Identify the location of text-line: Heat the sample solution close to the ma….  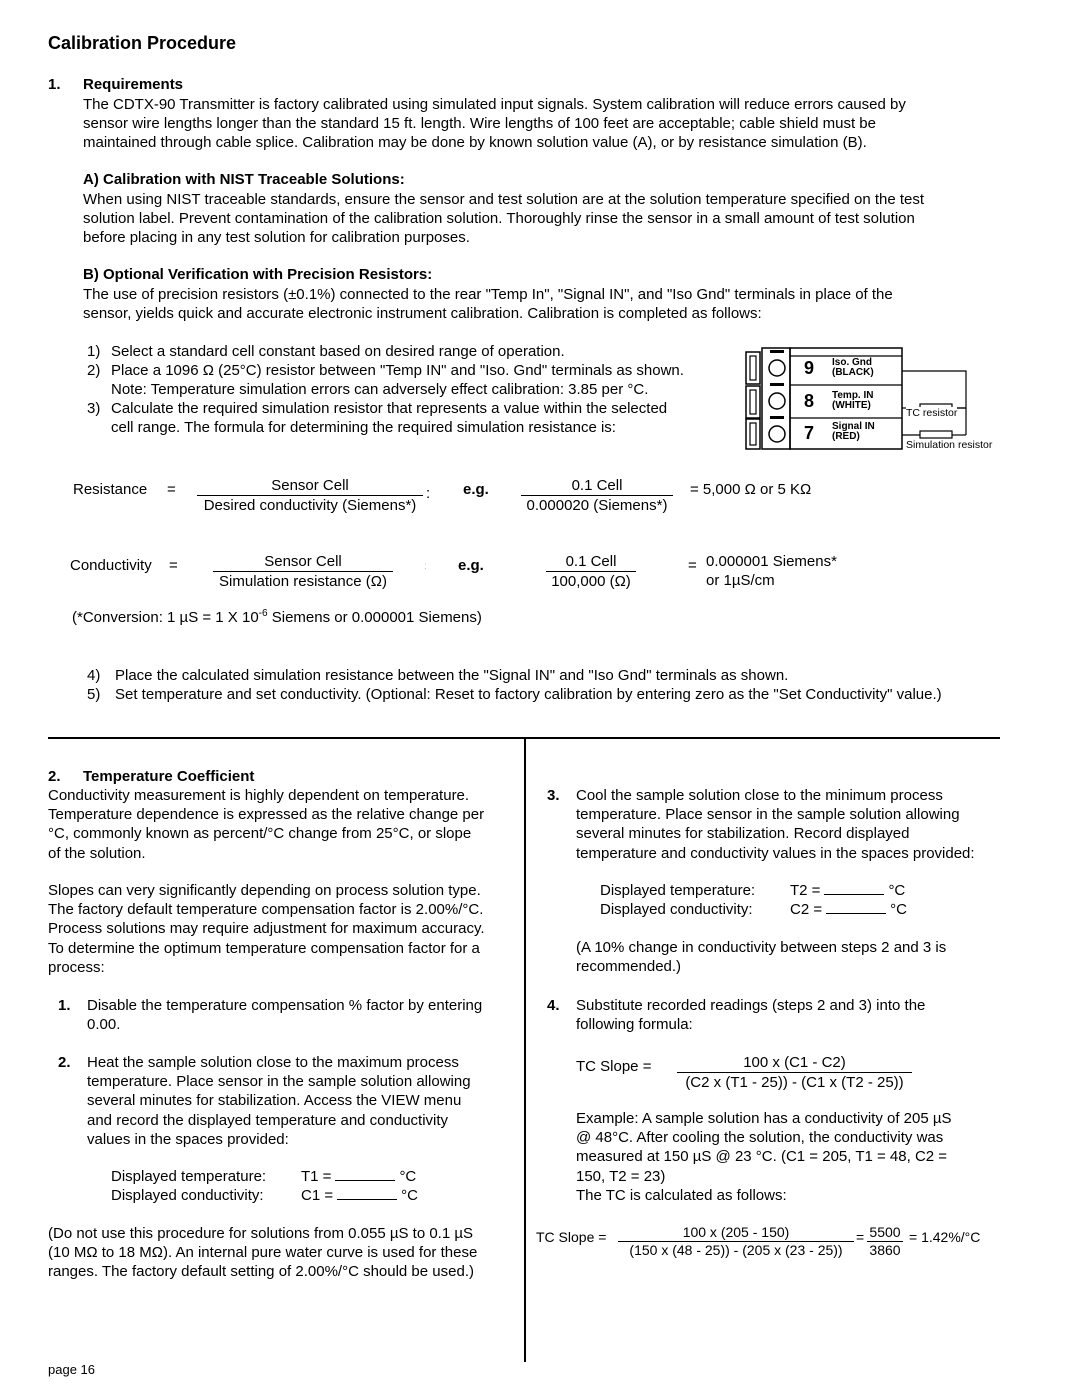
(273, 1062).